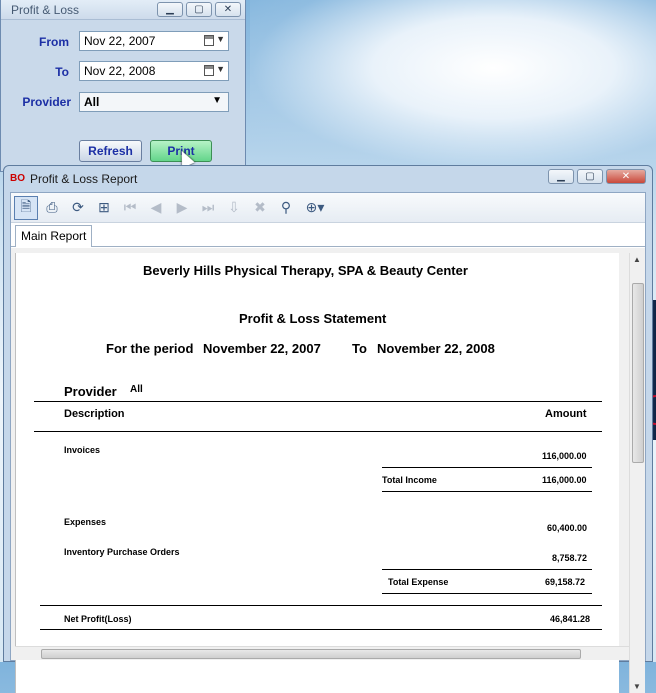 The image size is (656, 693). I want to click on from-date-picker: Nov 22, 2007 ▼, so click(154, 41).